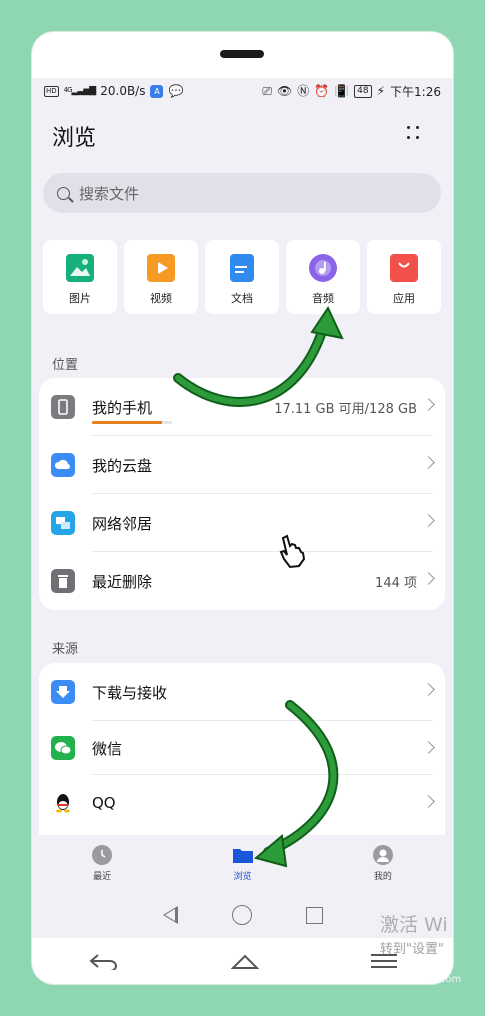 The height and width of the screenshot is (1016, 485). What do you see at coordinates (242, 692) in the screenshot?
I see `source-row-download: 下载与接收` at bounding box center [242, 692].